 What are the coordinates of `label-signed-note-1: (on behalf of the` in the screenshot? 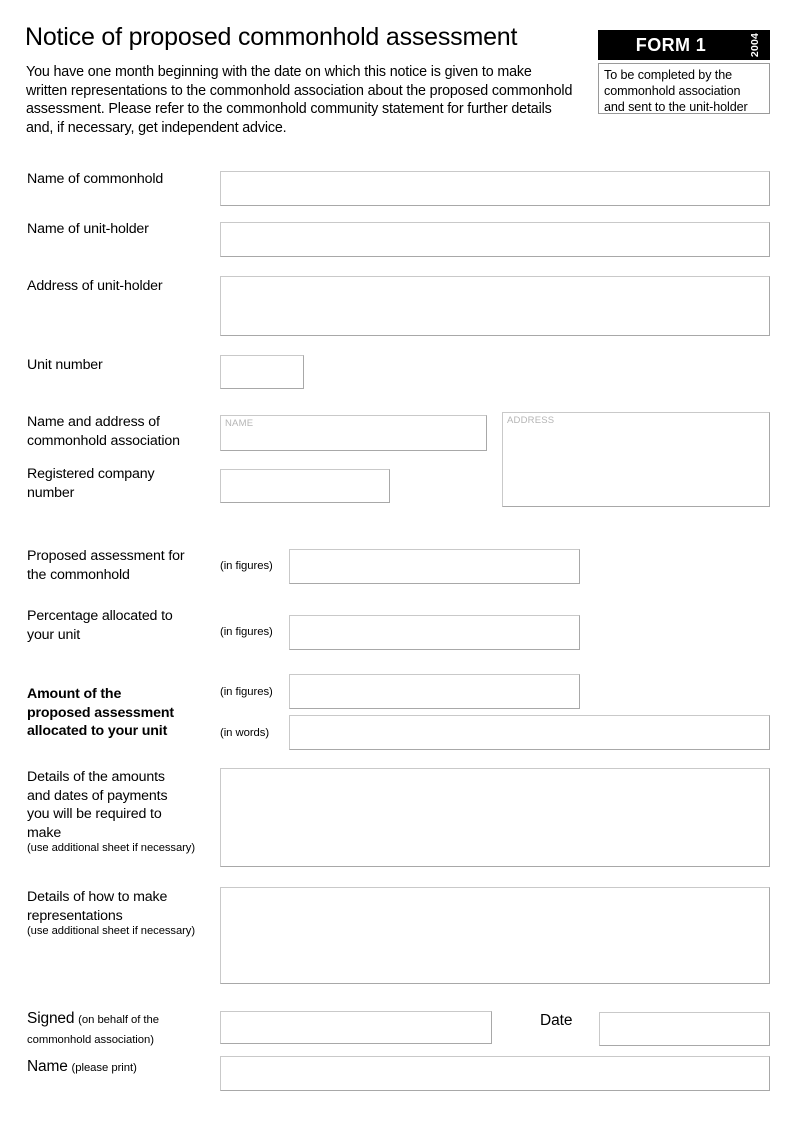 It's located at (118, 1020).